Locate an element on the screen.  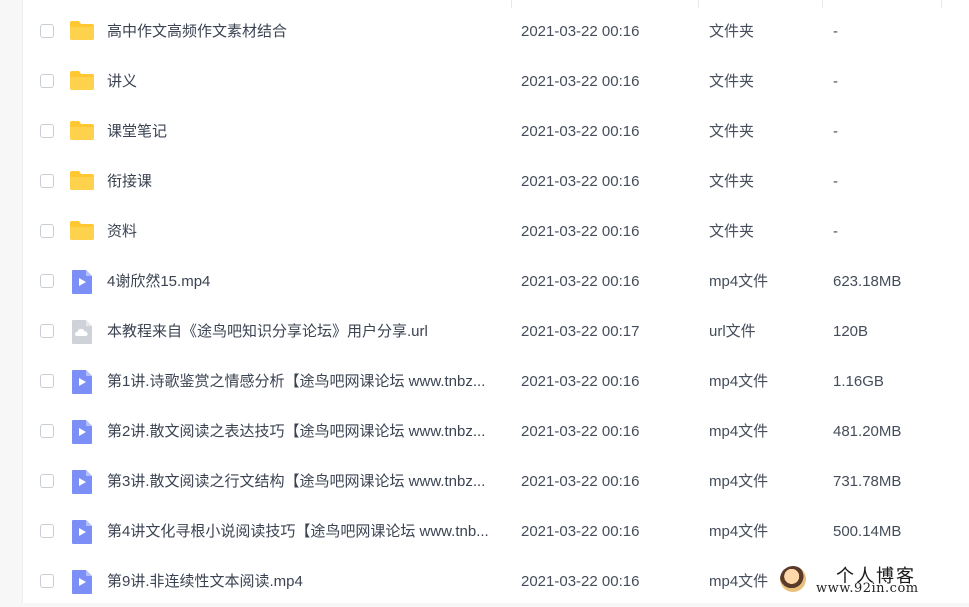
file-name: 讲义 is located at coordinates (307, 82).